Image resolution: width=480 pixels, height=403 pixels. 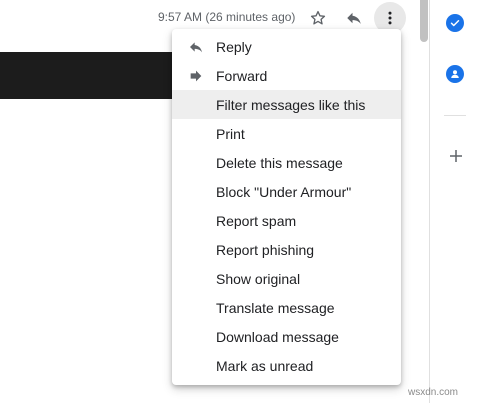 What do you see at coordinates (256, 220) in the screenshot?
I see `menu-item-label: Report spam` at bounding box center [256, 220].